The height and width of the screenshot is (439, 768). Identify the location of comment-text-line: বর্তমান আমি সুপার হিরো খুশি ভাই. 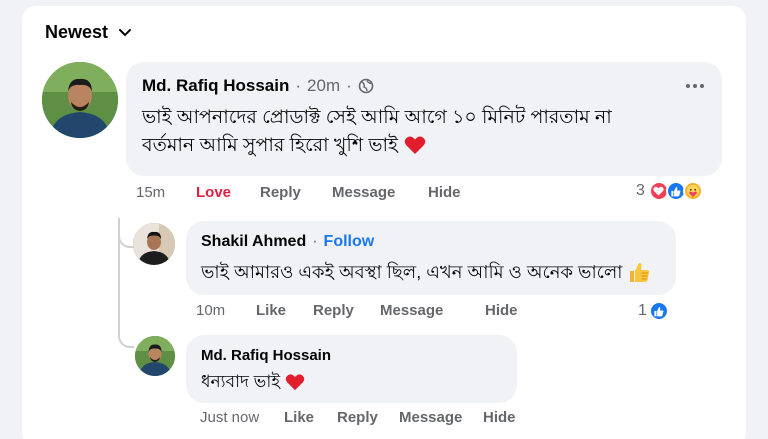
(270, 145).